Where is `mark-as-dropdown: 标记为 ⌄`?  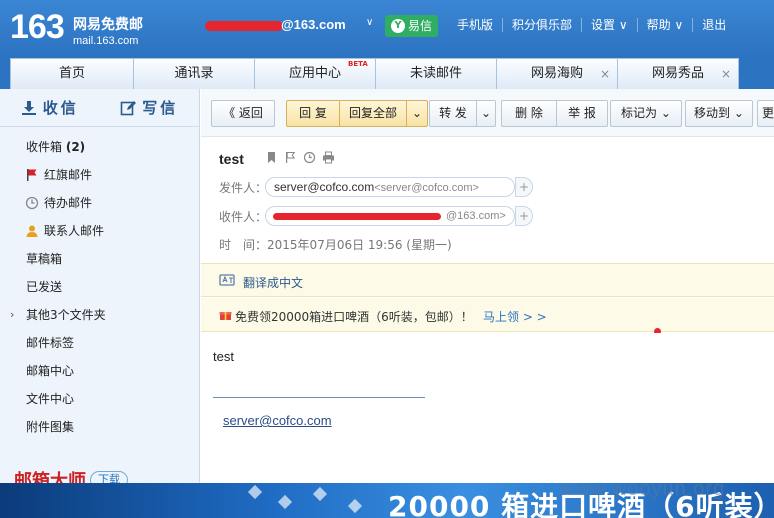
mark-as-dropdown: 标记为 ⌄ is located at coordinates (646, 113).